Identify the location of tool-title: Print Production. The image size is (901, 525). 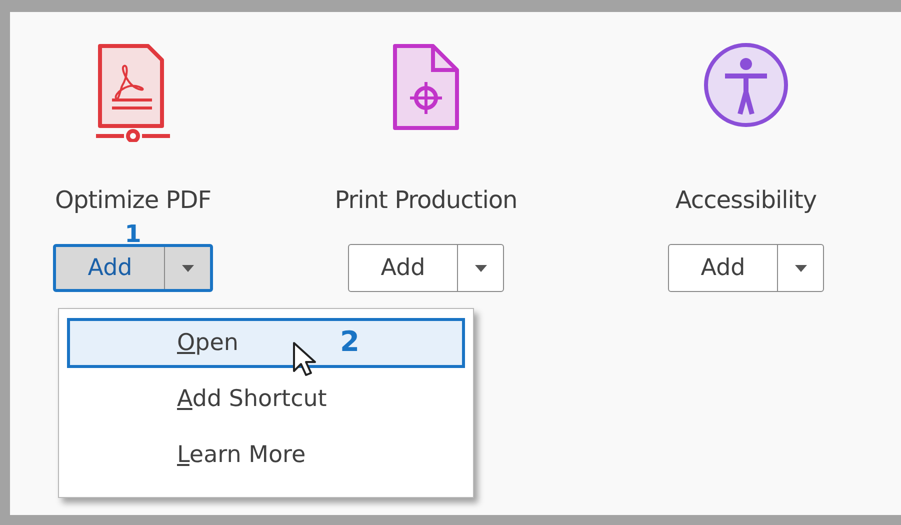
(426, 201).